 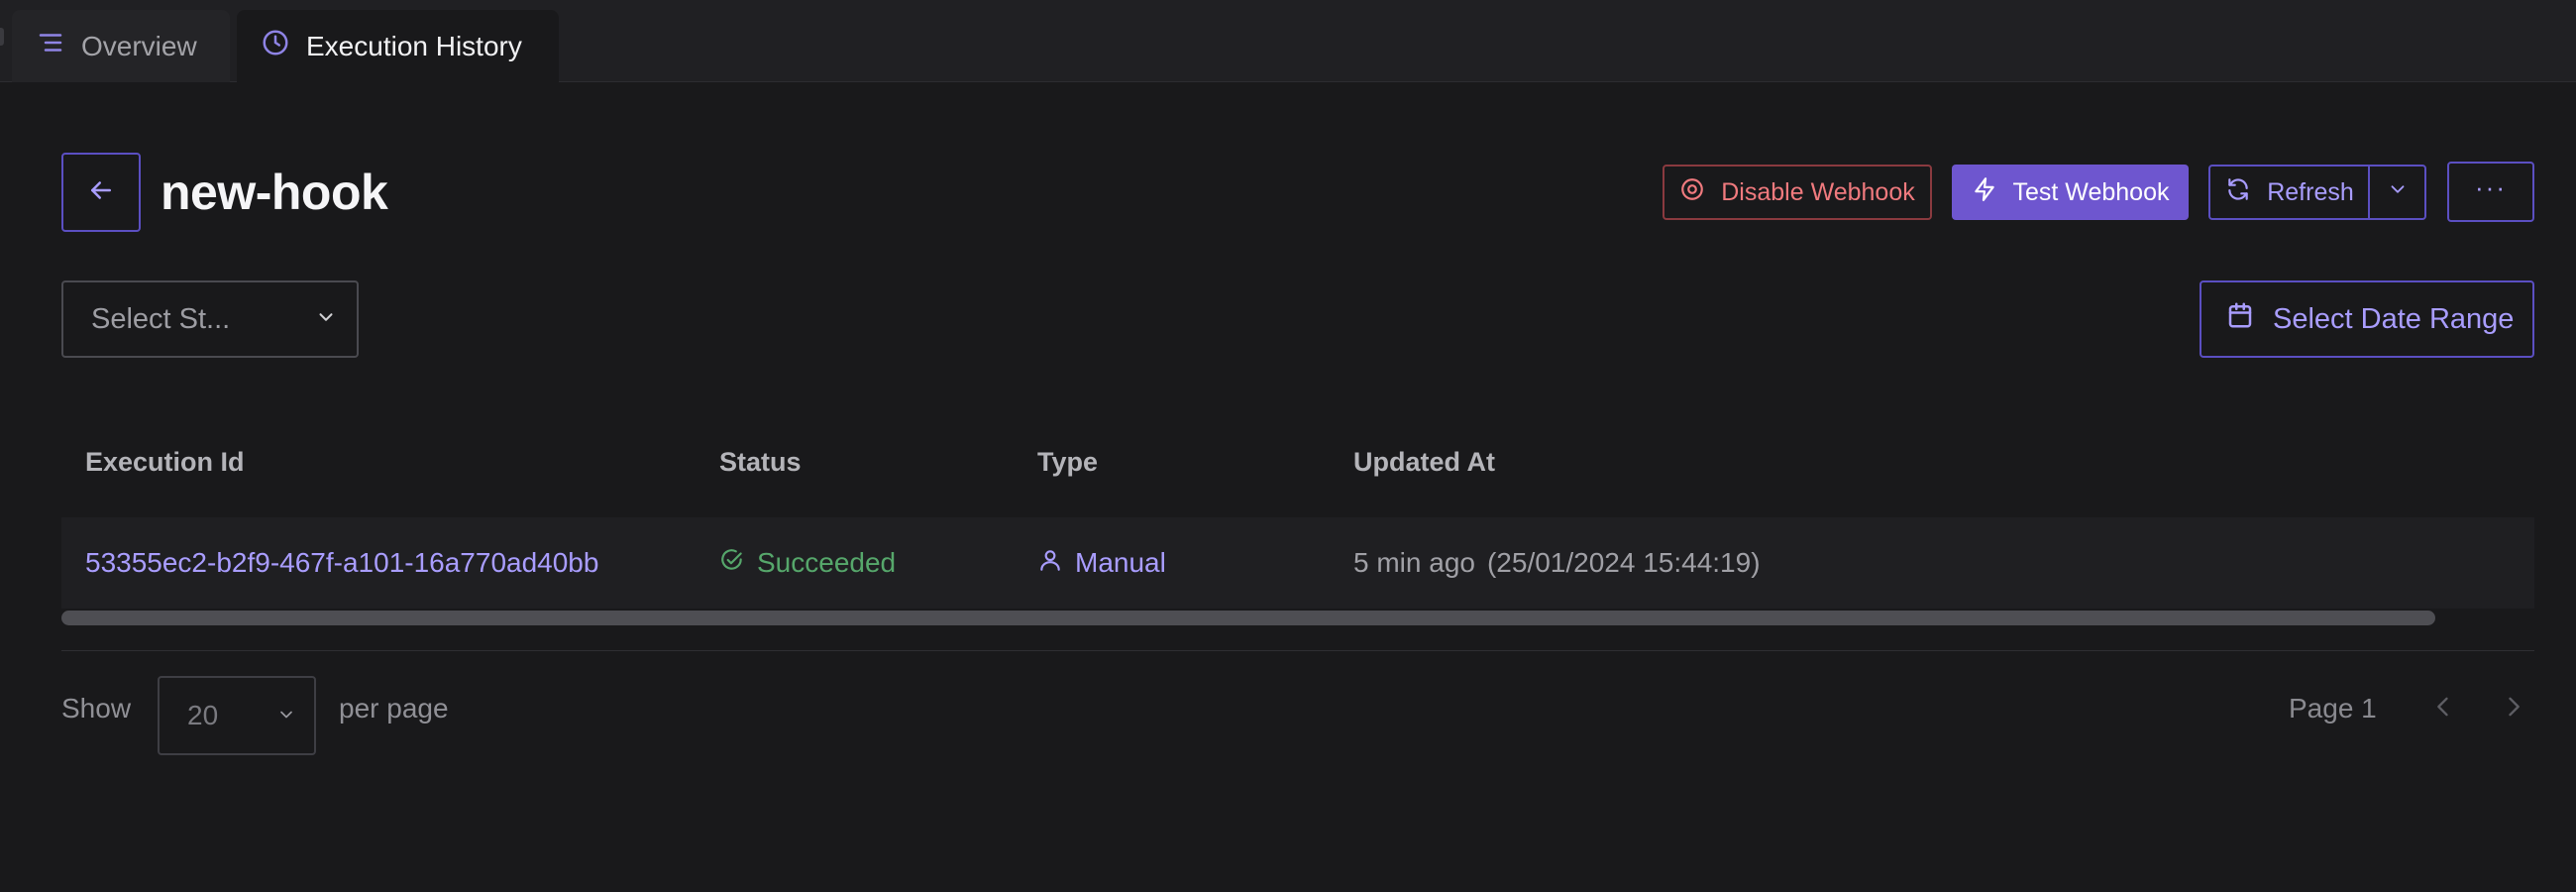 I want to click on refresh-icon, so click(x=2238, y=192).